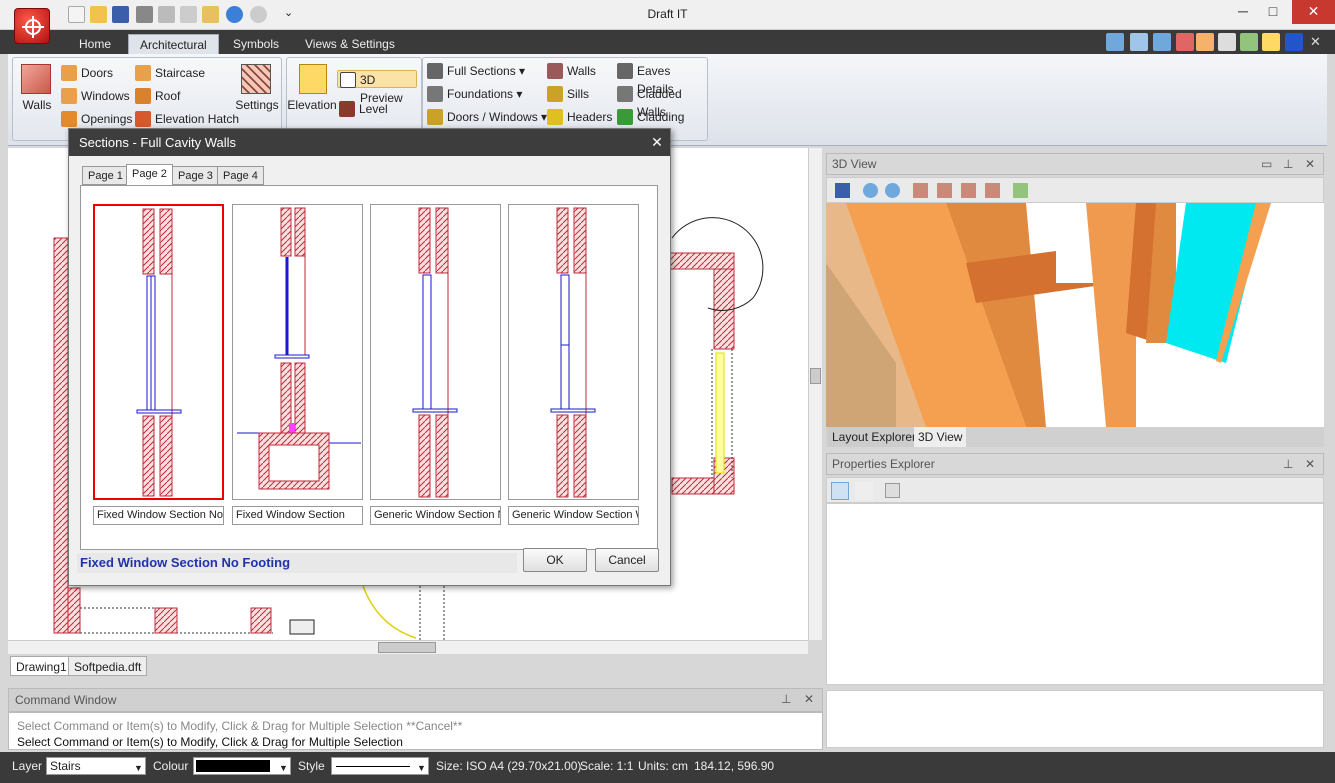 The height and width of the screenshot is (783, 1335). What do you see at coordinates (86, 73) in the screenshot?
I see `doors-button: Doors` at bounding box center [86, 73].